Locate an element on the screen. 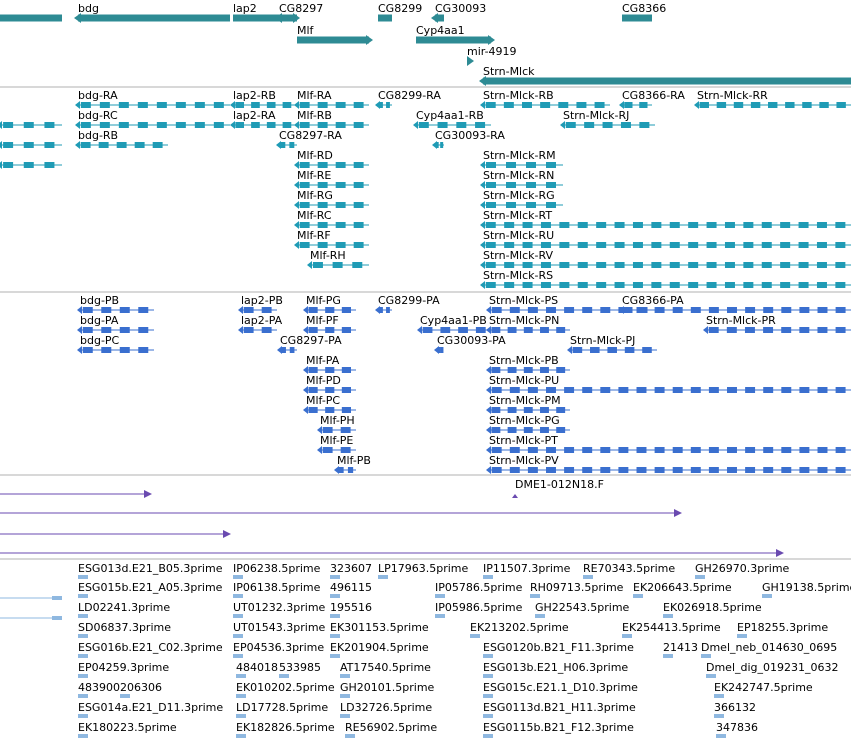 This screenshot has height=743, width=851. transcript-feature: Mlf-PF is located at coordinates (329, 324).